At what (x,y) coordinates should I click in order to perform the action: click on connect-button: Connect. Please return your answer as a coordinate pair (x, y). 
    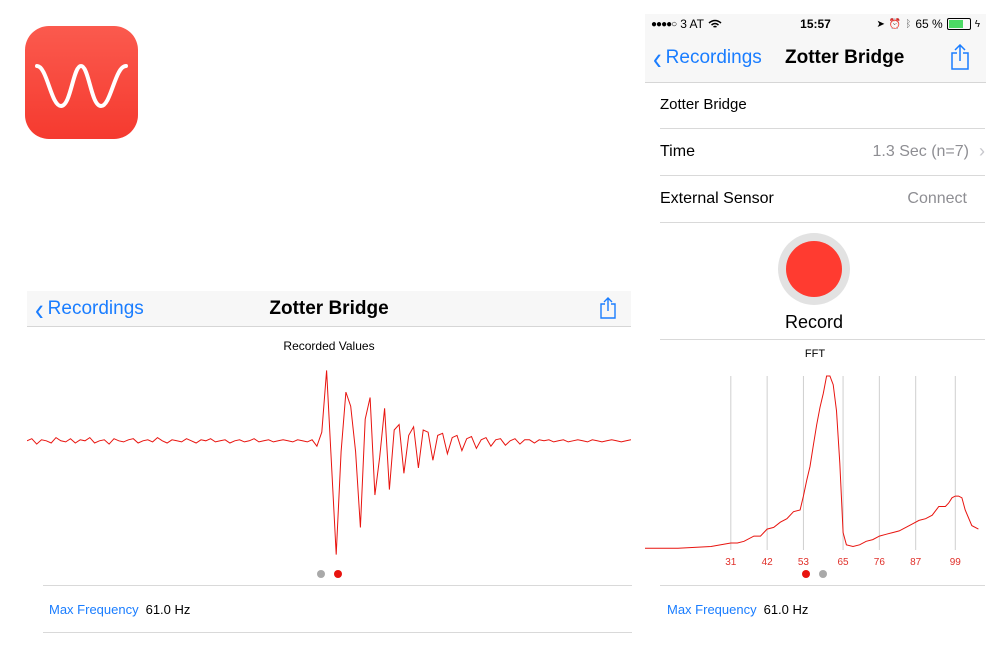
    Looking at the image, I should click on (937, 199).